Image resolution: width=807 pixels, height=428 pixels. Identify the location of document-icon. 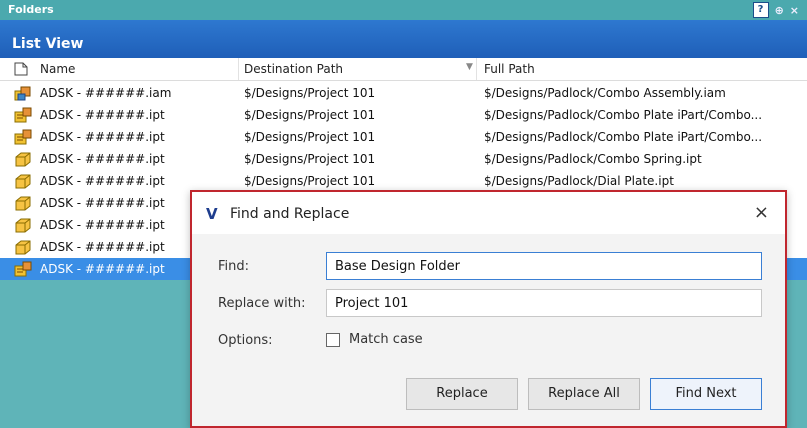
(21, 69).